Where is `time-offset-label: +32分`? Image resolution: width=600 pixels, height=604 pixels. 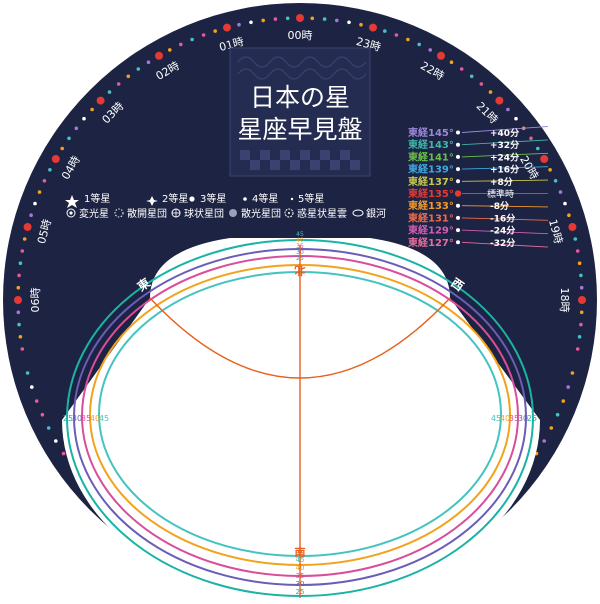
time-offset-label: +32分 is located at coordinates (504, 145).